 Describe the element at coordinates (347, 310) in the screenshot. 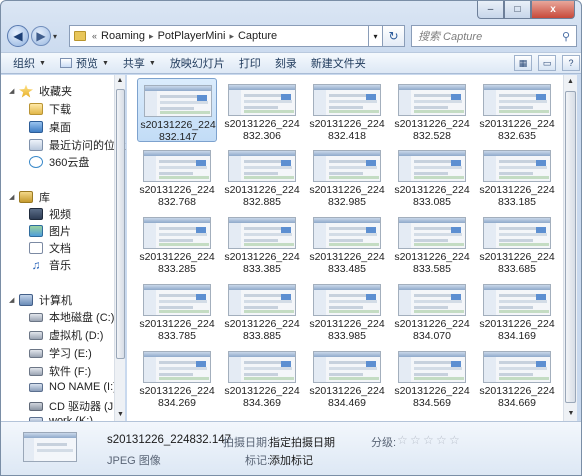

I see `file-item: s20131226_224 833.985` at that location.